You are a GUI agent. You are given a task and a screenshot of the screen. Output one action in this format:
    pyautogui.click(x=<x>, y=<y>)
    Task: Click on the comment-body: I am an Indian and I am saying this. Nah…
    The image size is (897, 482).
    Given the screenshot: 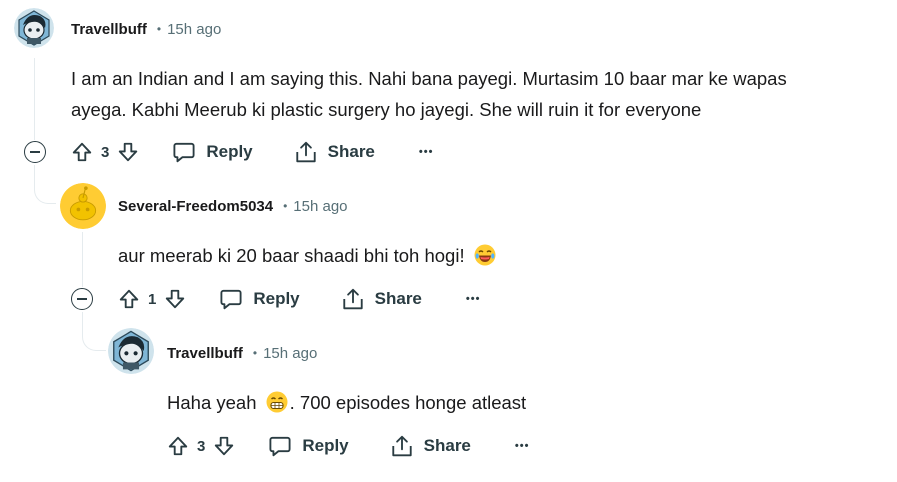 What is the action you would take?
    pyautogui.click(x=481, y=94)
    